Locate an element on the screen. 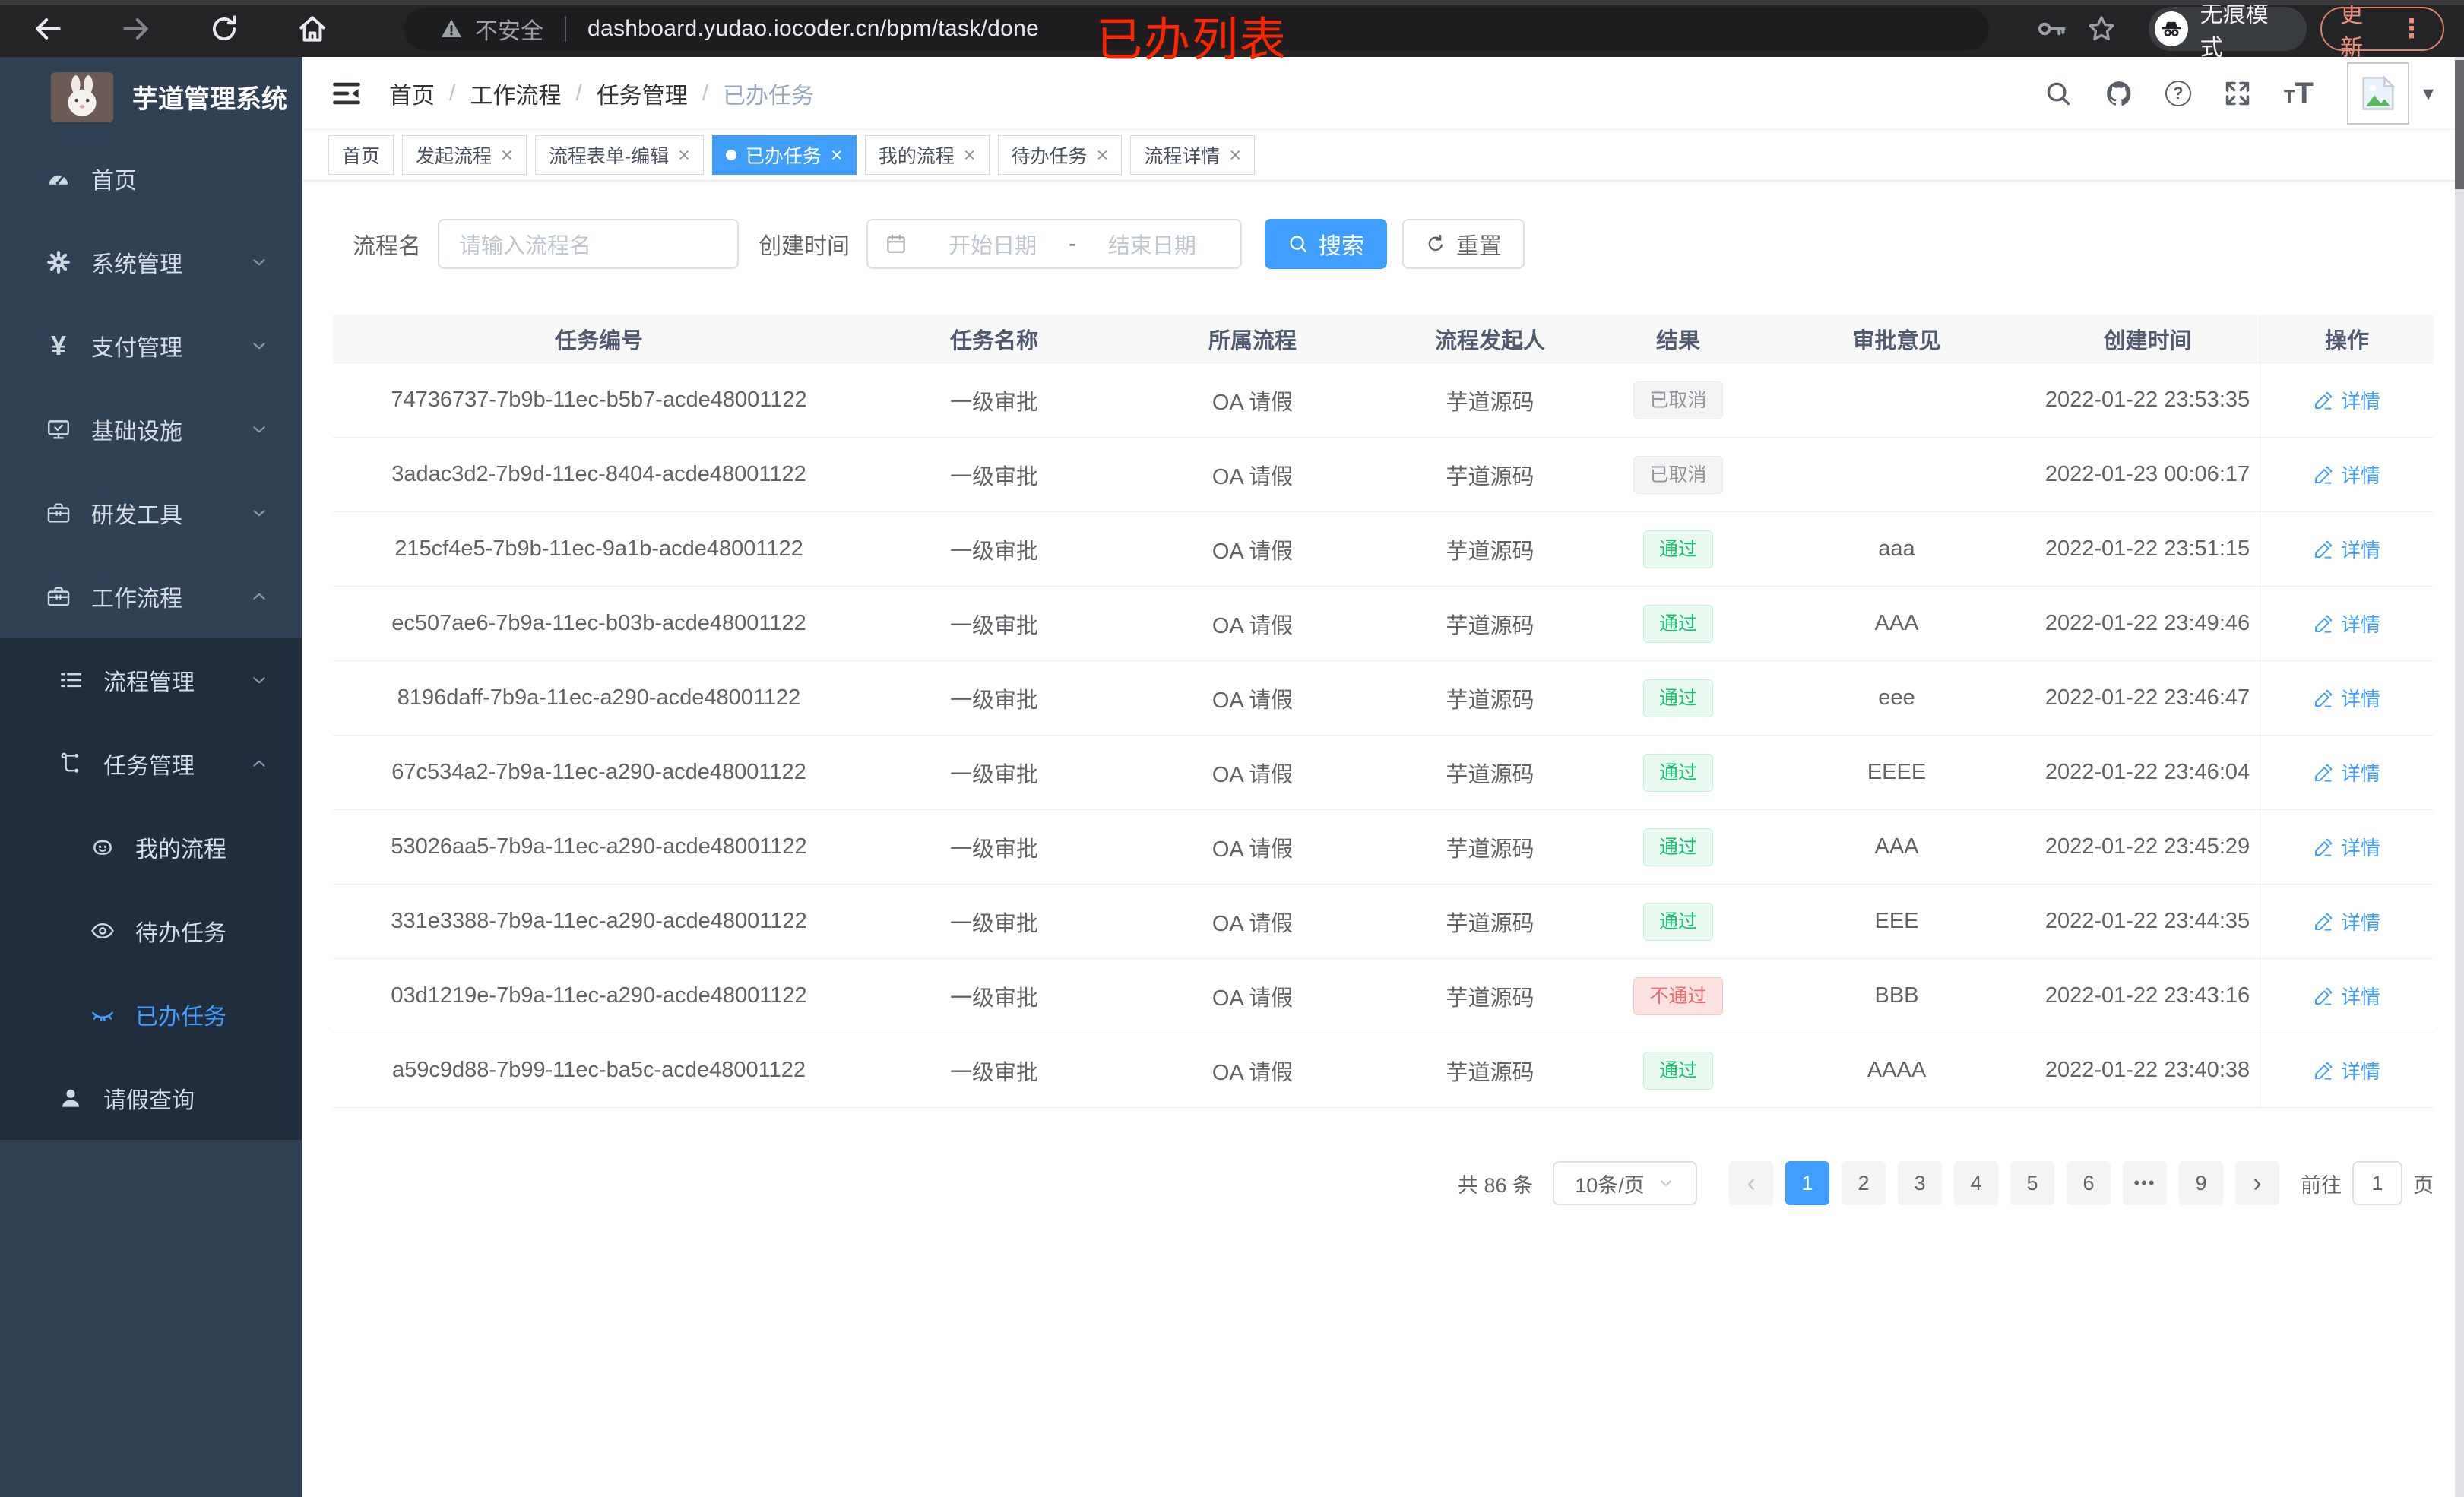 The image size is (2464, 1497). sidebar-item-workflow: 工作流程 is located at coordinates (151, 596).